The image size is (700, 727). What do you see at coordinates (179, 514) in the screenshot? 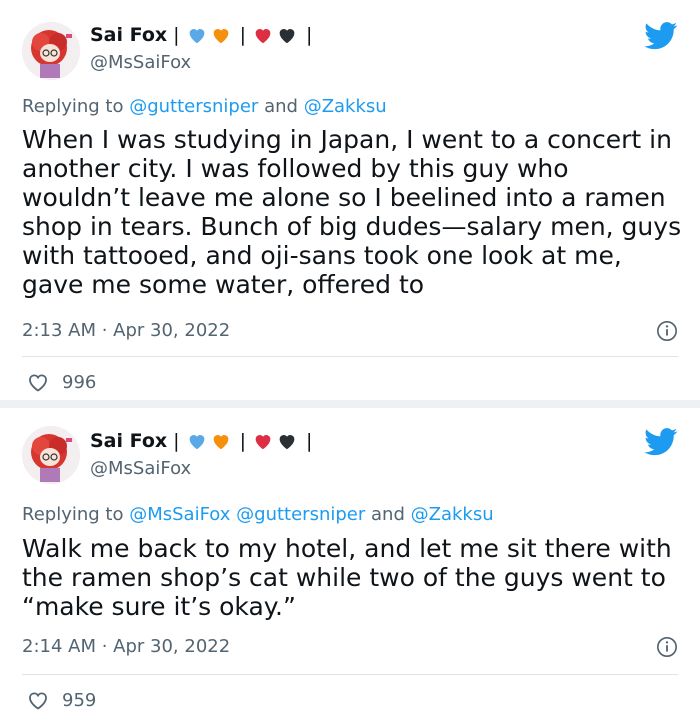
I see `mention-link: @MsSaiFox` at bounding box center [179, 514].